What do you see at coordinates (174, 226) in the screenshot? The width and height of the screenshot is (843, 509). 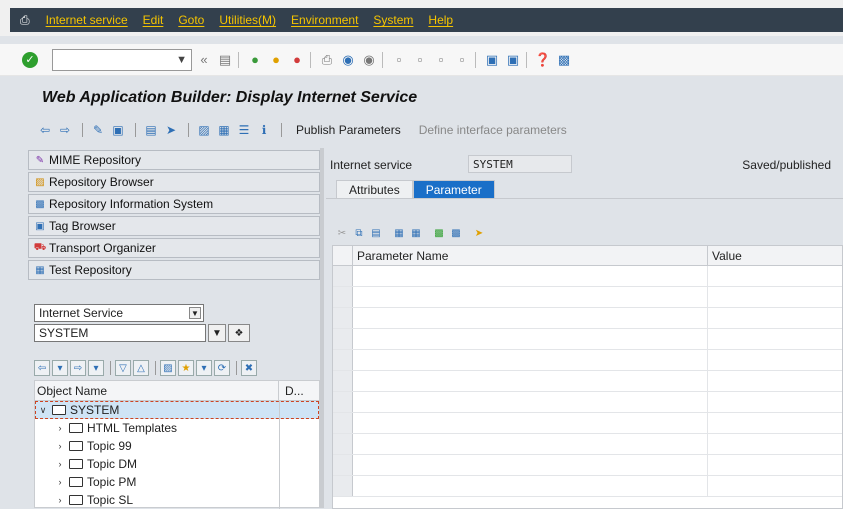 I see `nav-tag-browser: ▣ Tag Browser` at bounding box center [174, 226].